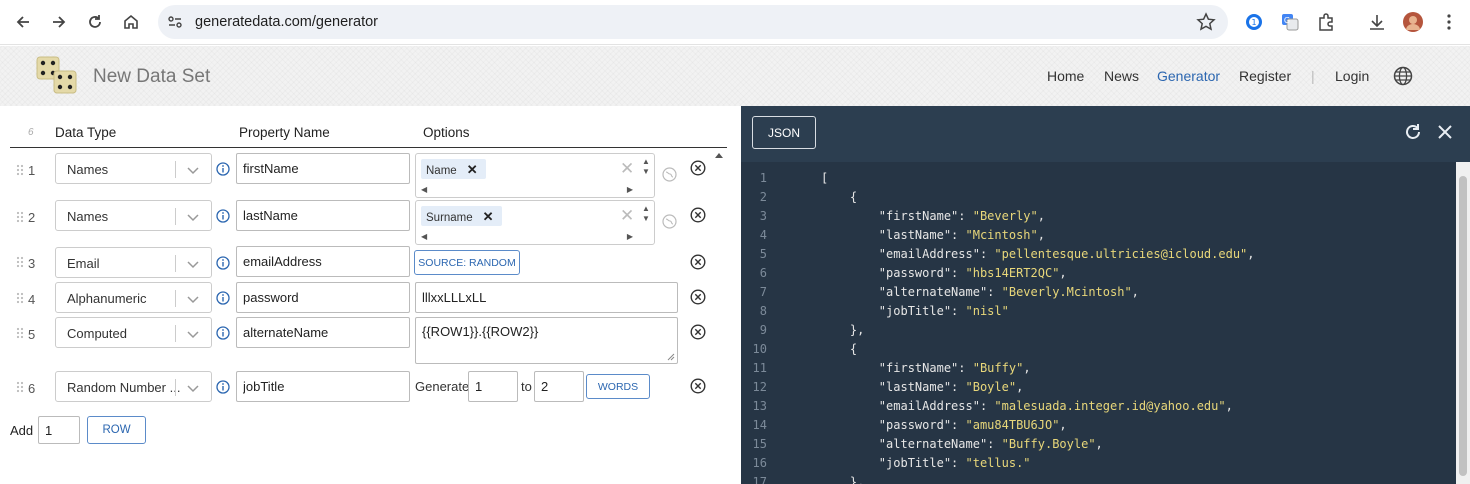 Image resolution: width=1470 pixels, height=484 pixels. Describe the element at coordinates (59, 430) in the screenshot. I see `add-count-input` at that location.